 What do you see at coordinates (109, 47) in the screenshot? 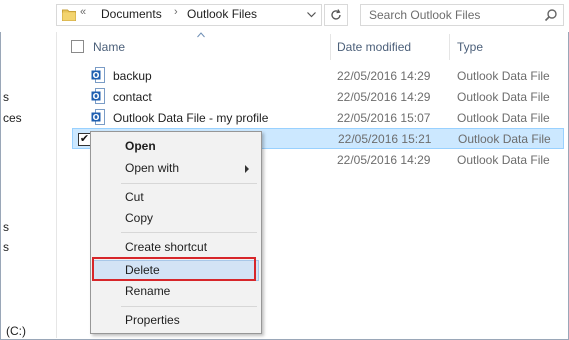
I see `column-header-name: Name` at bounding box center [109, 47].